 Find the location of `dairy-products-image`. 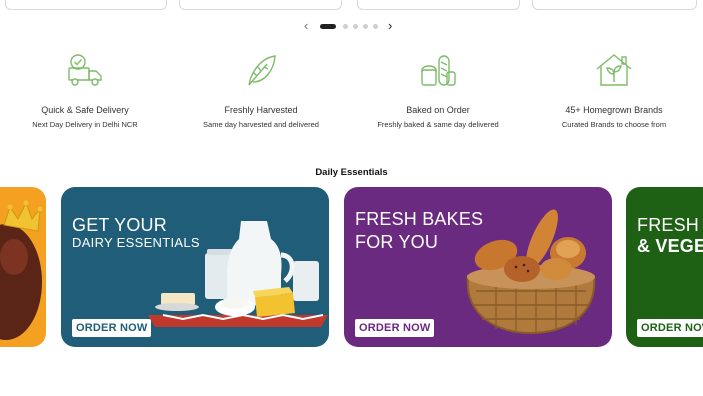

dairy-products-image is located at coordinates (238, 274).